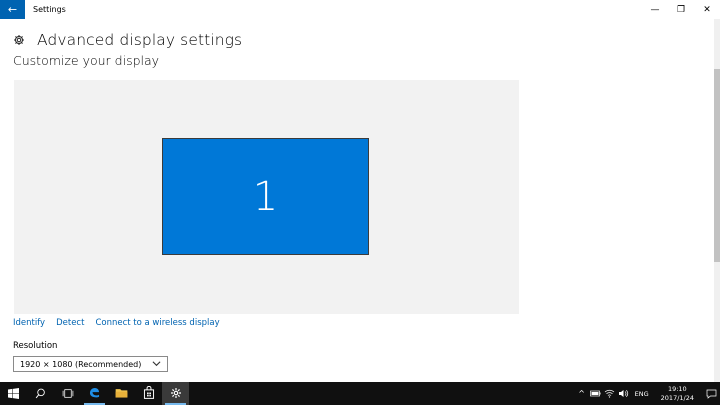  I want to click on page-header: Advanced display settings, so click(127, 40).